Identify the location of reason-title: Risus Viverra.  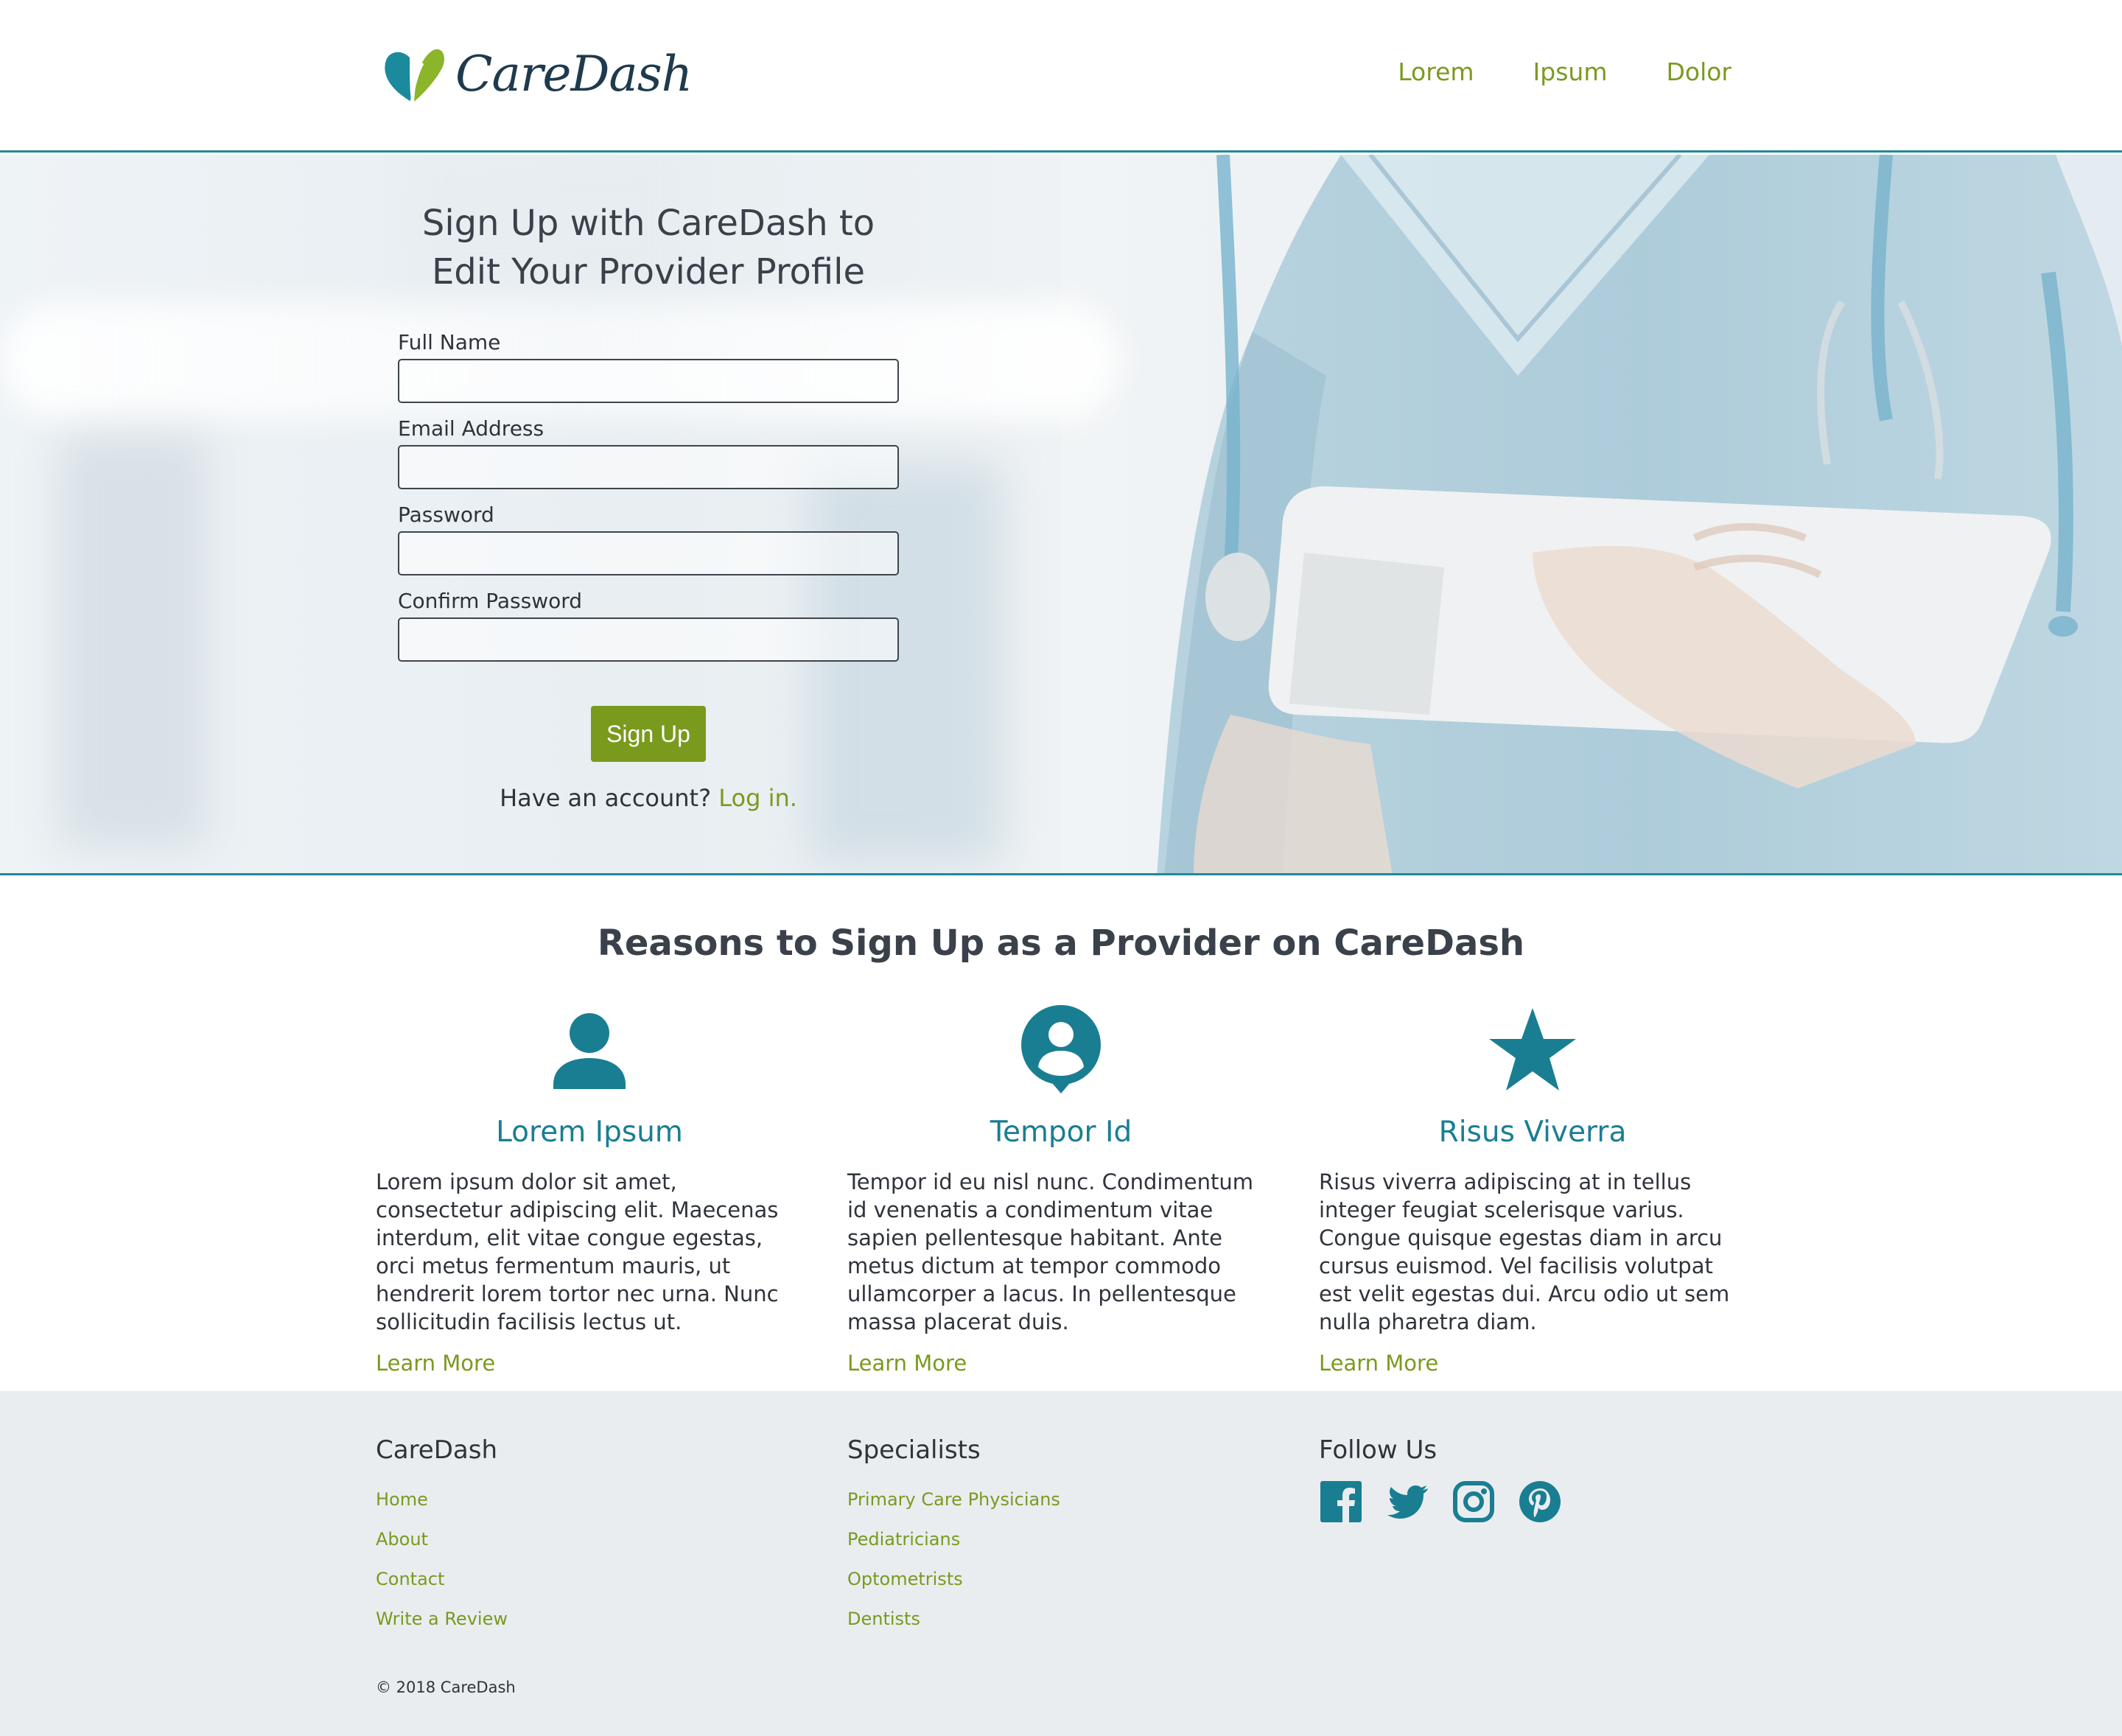
(1533, 1132).